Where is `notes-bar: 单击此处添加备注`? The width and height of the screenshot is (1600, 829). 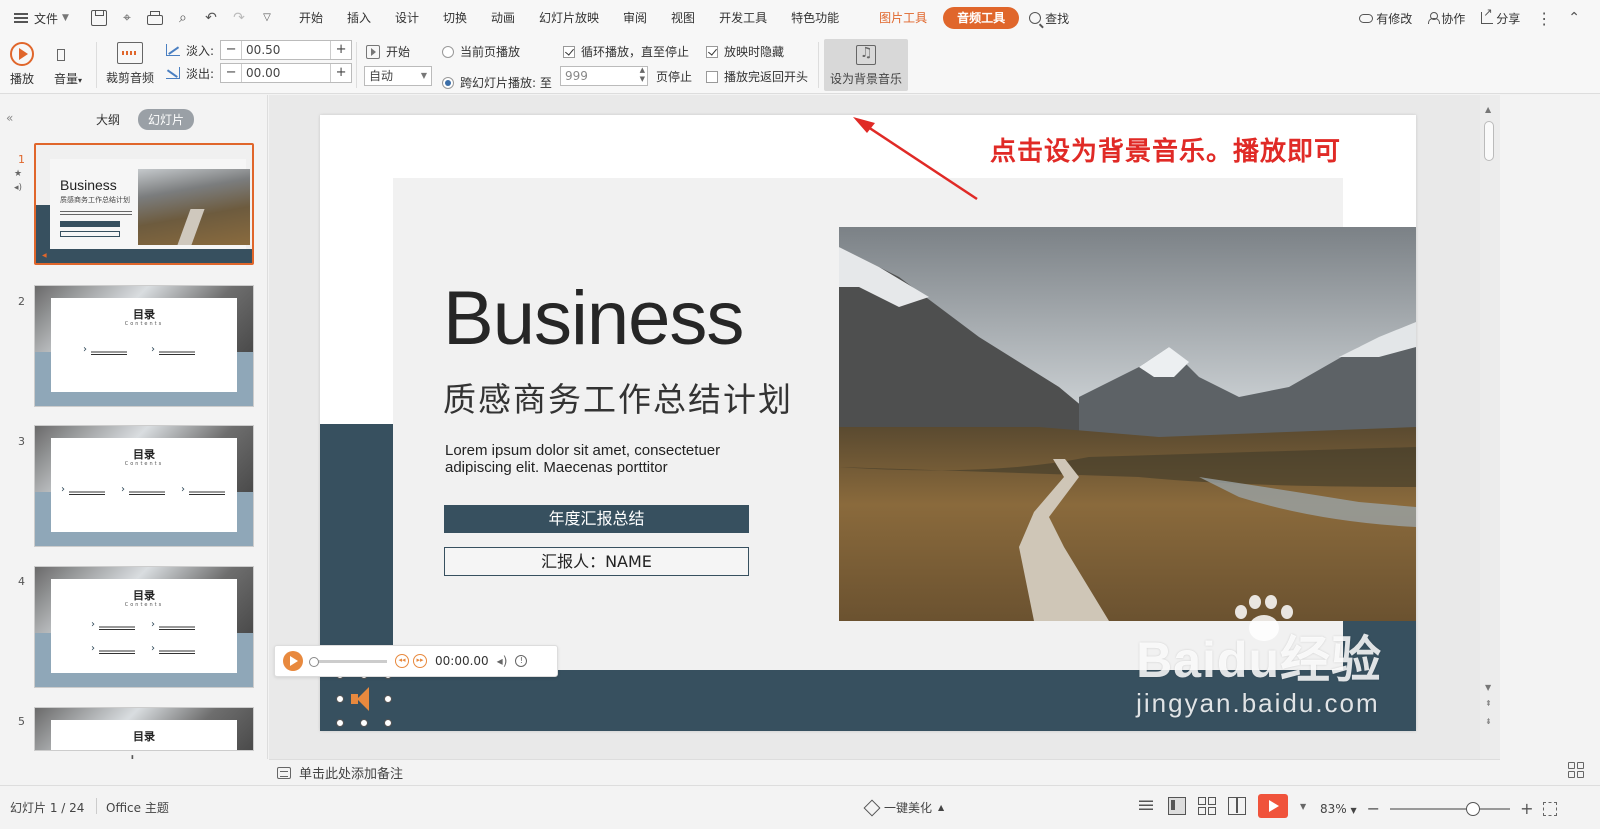
notes-bar: 单击此处添加备注 is located at coordinates (884, 772).